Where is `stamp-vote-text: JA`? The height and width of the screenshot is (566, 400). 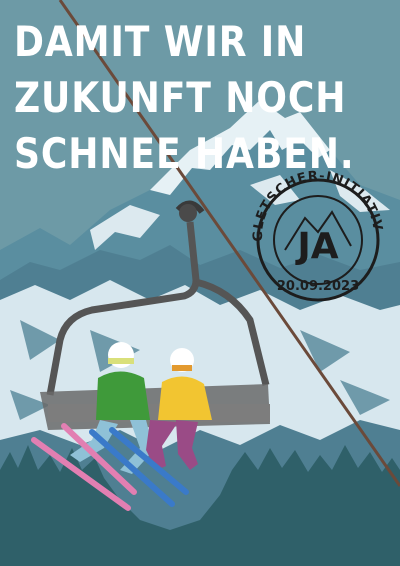
stamp-vote-text: JA is located at coordinates (316, 246).